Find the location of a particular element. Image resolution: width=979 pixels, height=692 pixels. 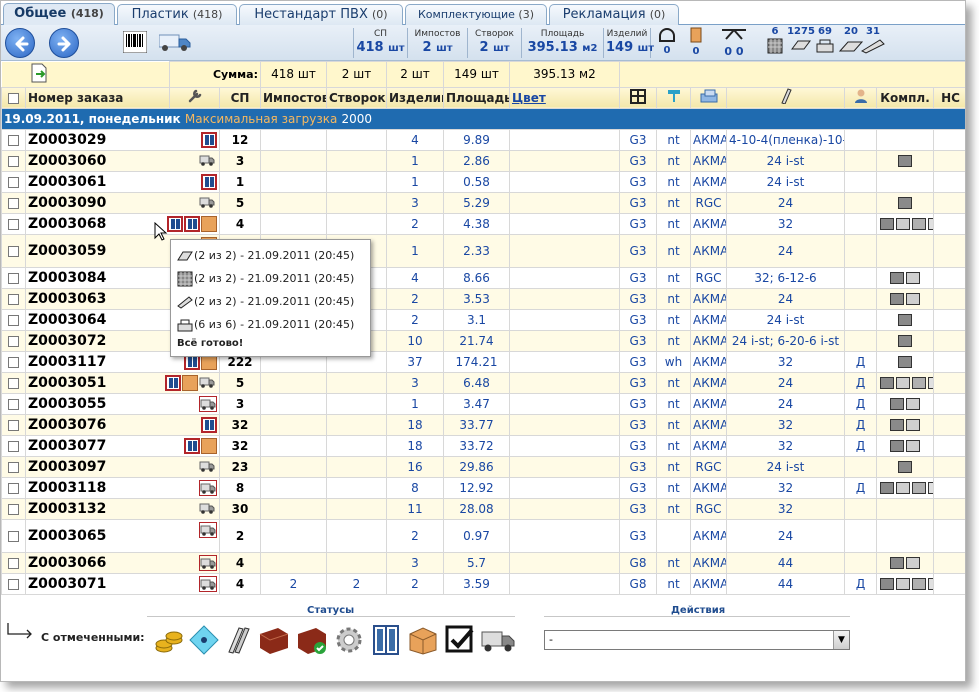

order-number-text: Z0003051 is located at coordinates (67, 383).